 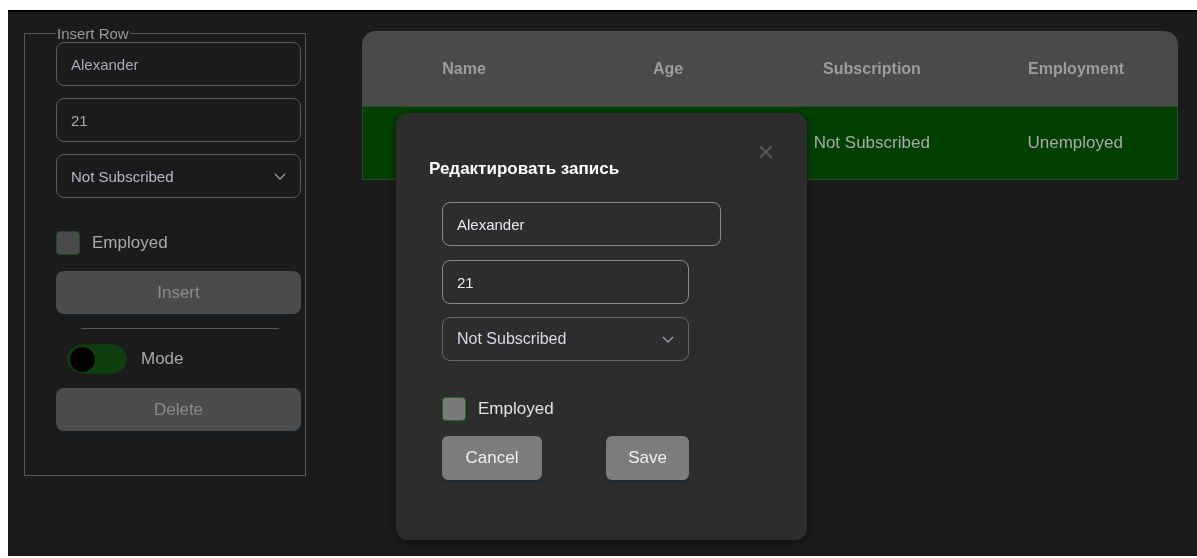 What do you see at coordinates (93, 33) in the screenshot?
I see `panel-legend: Insert Row` at bounding box center [93, 33].